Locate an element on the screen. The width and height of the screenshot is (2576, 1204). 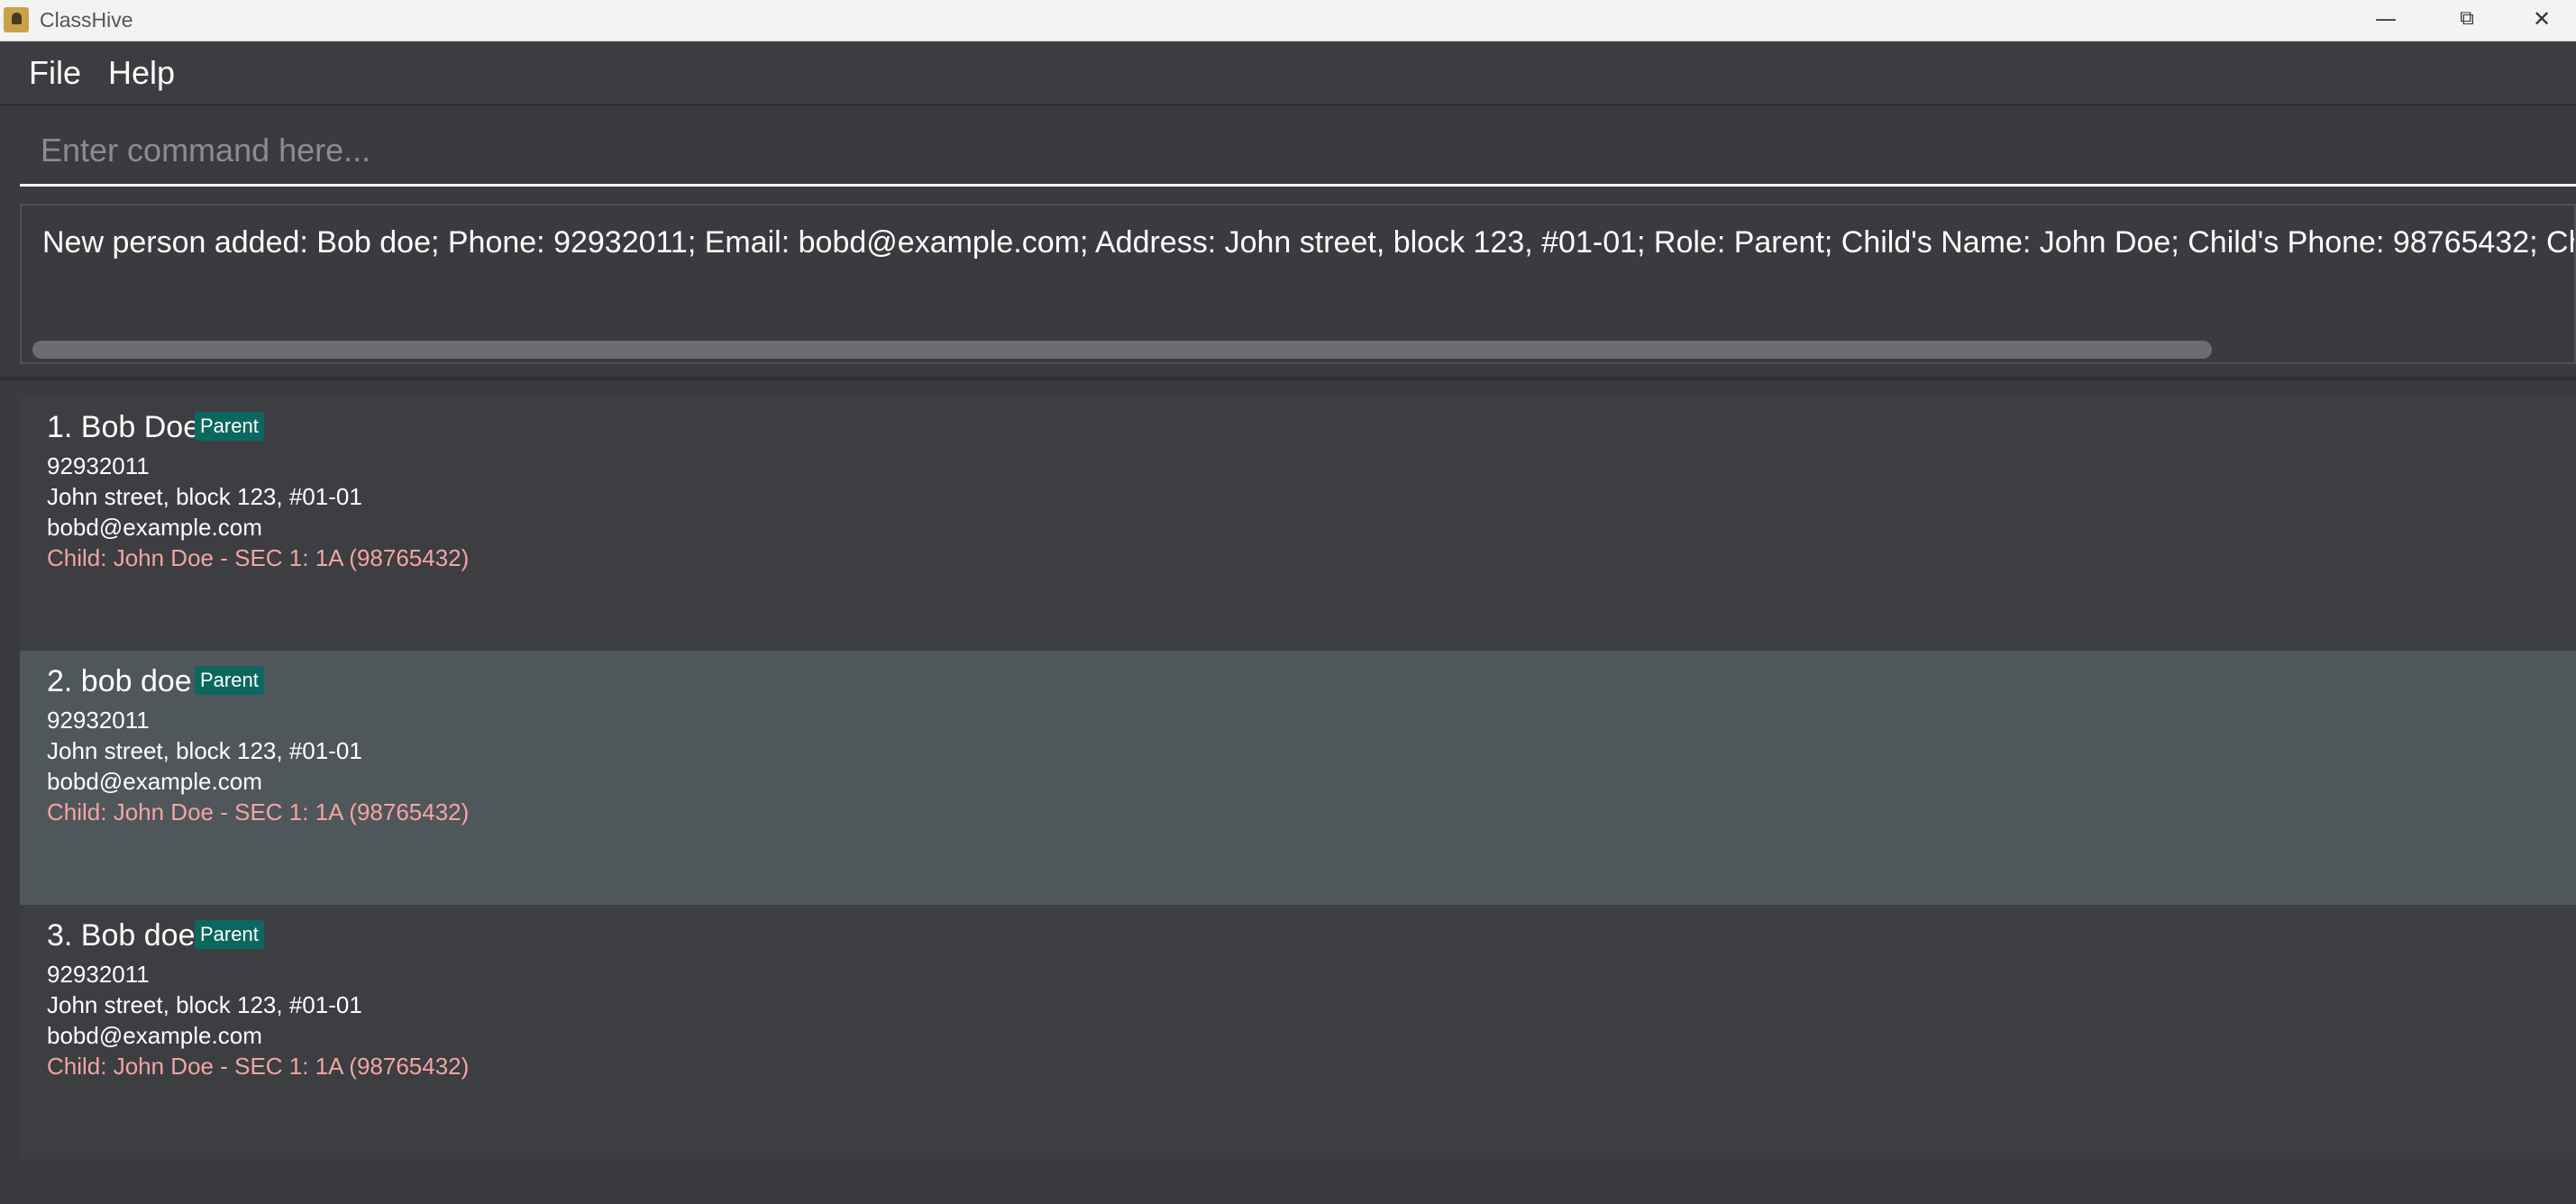
divider is located at coordinates (1288, 378).